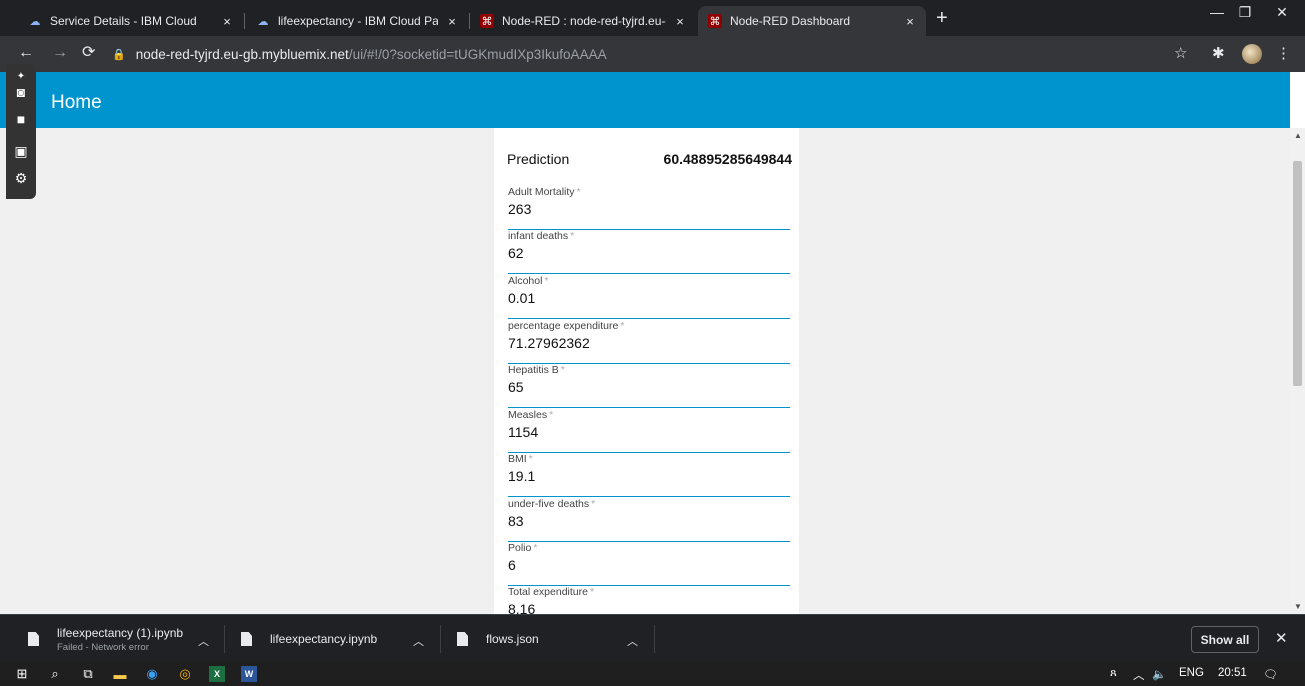 This screenshot has height=686, width=1305. Describe the element at coordinates (516, 253) in the screenshot. I see `field-value: 62` at that location.